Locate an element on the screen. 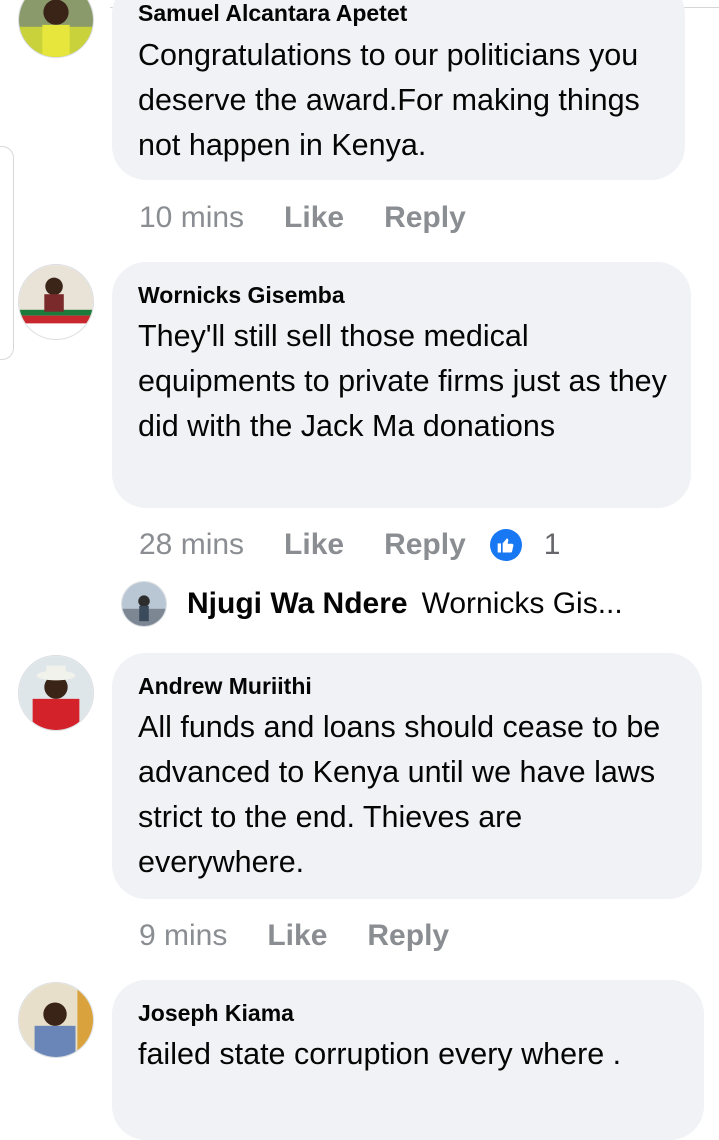 This screenshot has height=1140, width=719. reaction-summary: 1 is located at coordinates (525, 545).